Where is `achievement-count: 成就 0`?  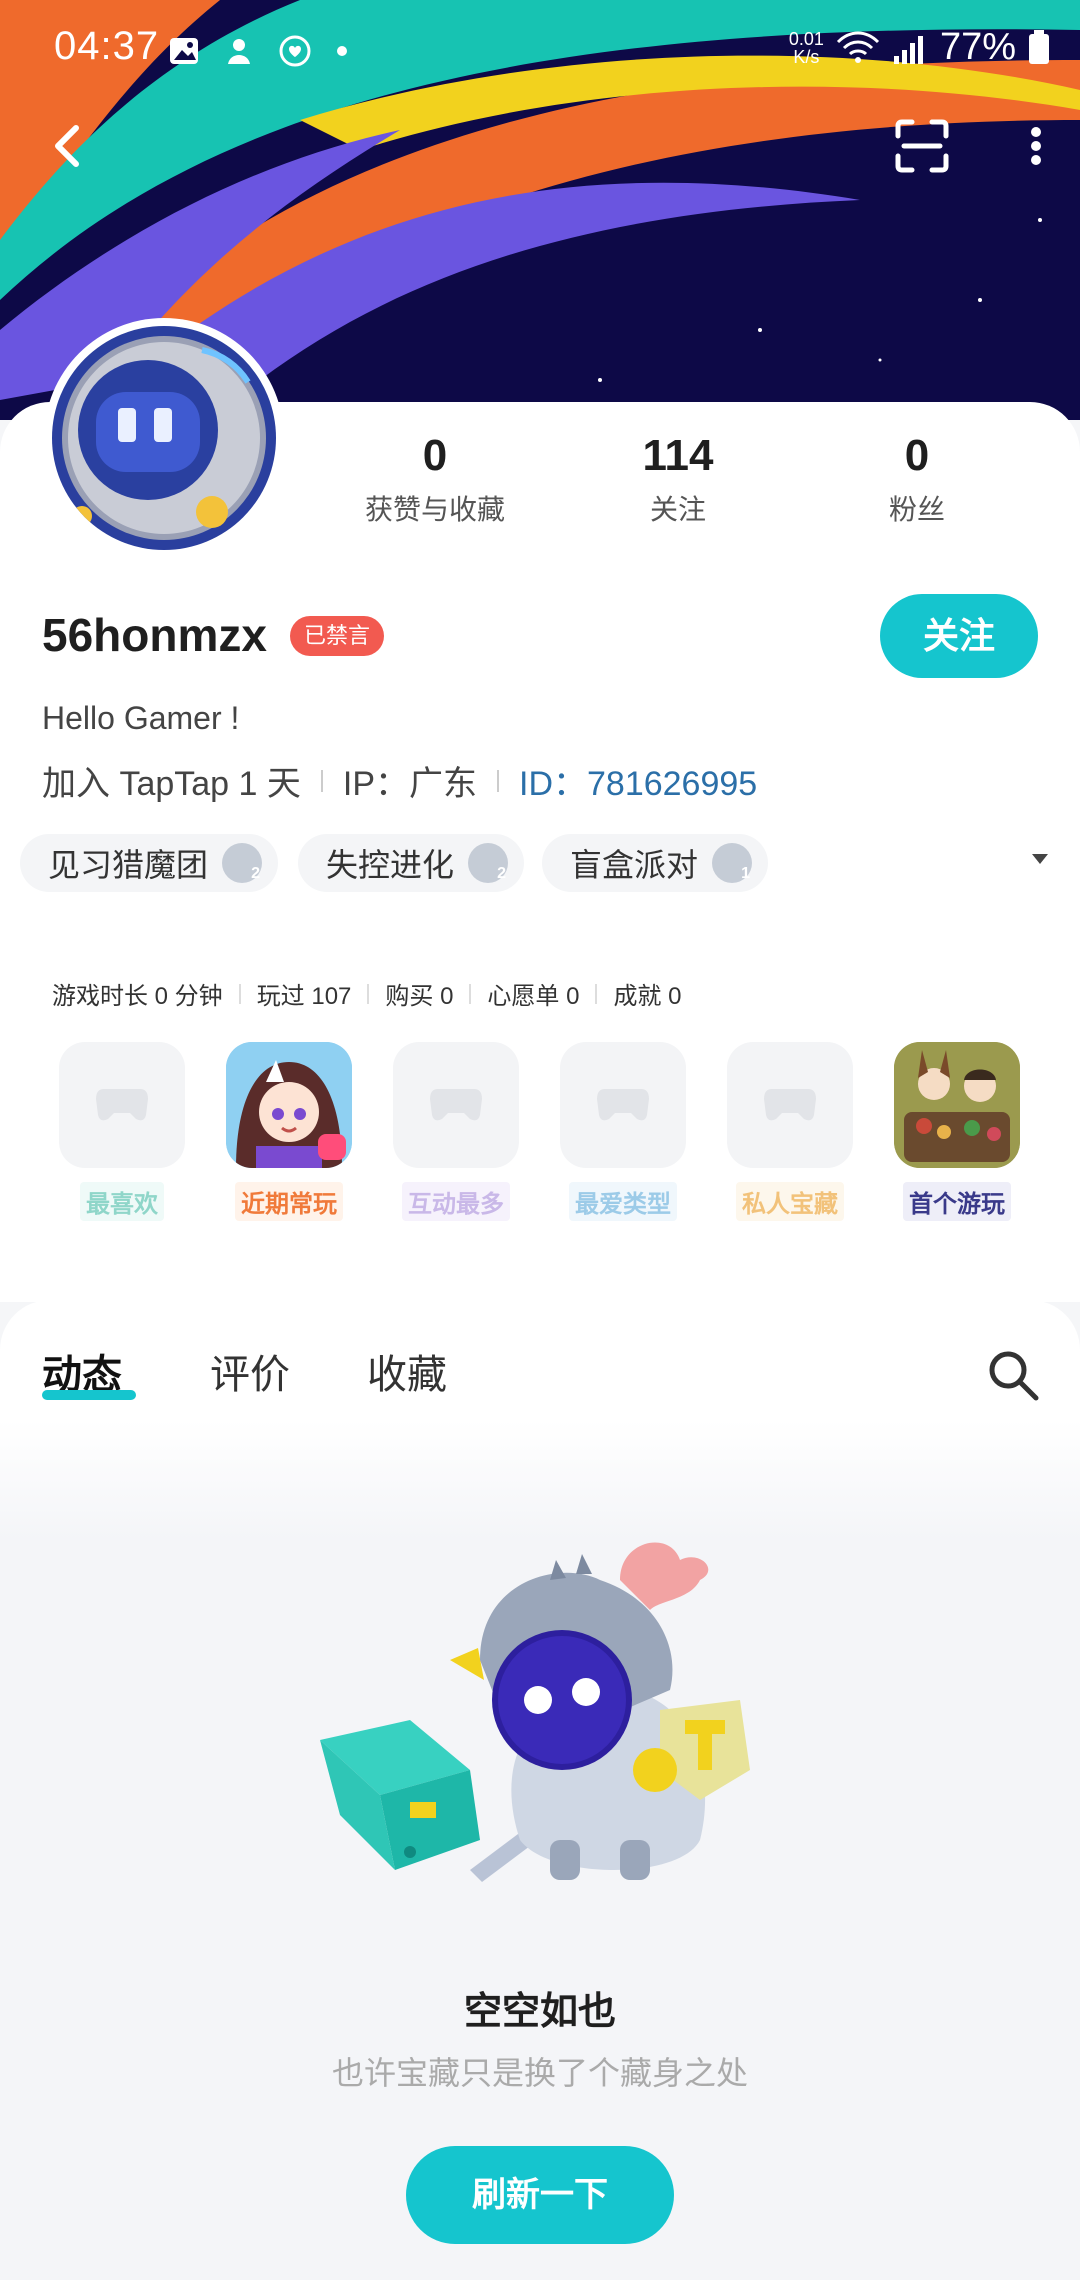 achievement-count: 成就 0 is located at coordinates (647, 993).